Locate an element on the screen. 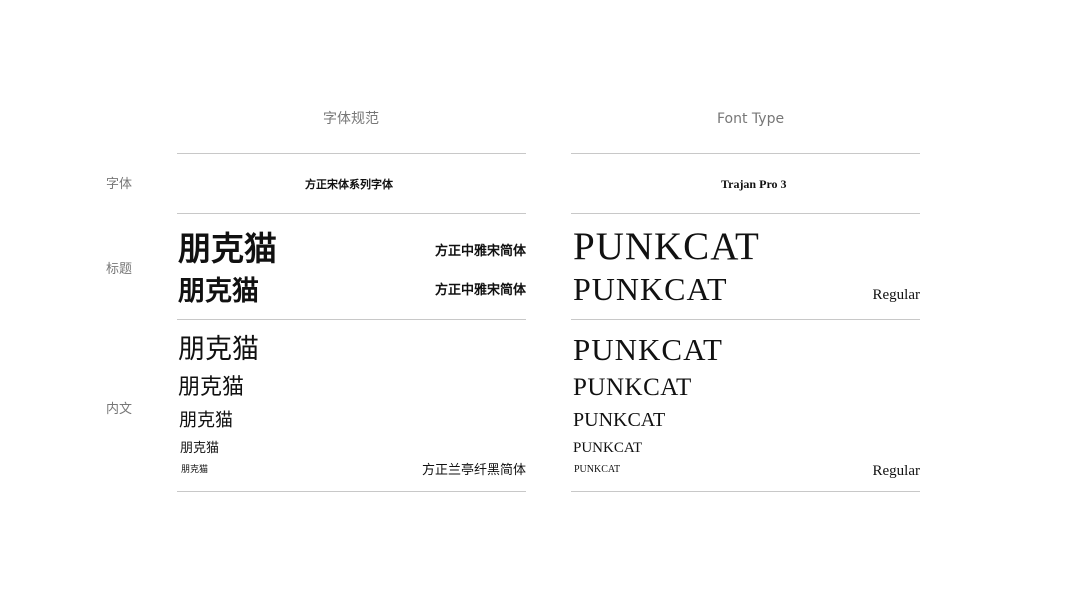 This screenshot has width=1067, height=600. body-en-sample-5: PUNKCAT is located at coordinates (597, 469).